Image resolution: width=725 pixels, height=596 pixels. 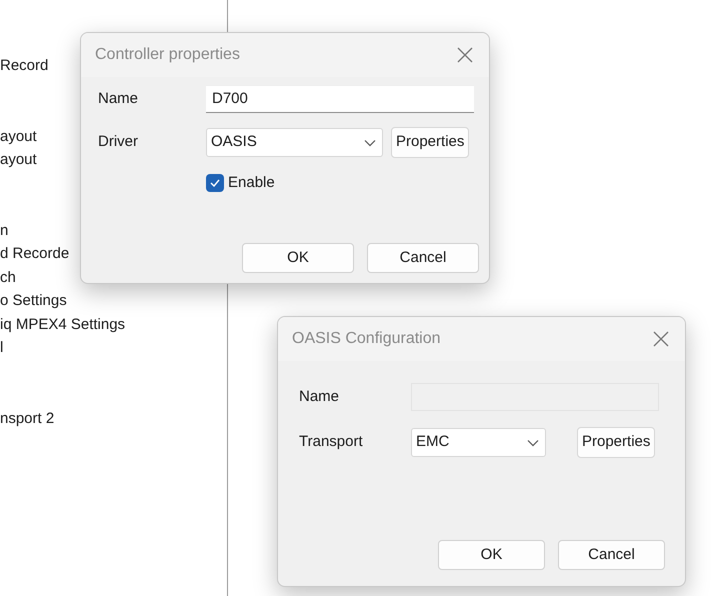 What do you see at coordinates (118, 142) in the screenshot?
I see `field-label: Driver` at bounding box center [118, 142].